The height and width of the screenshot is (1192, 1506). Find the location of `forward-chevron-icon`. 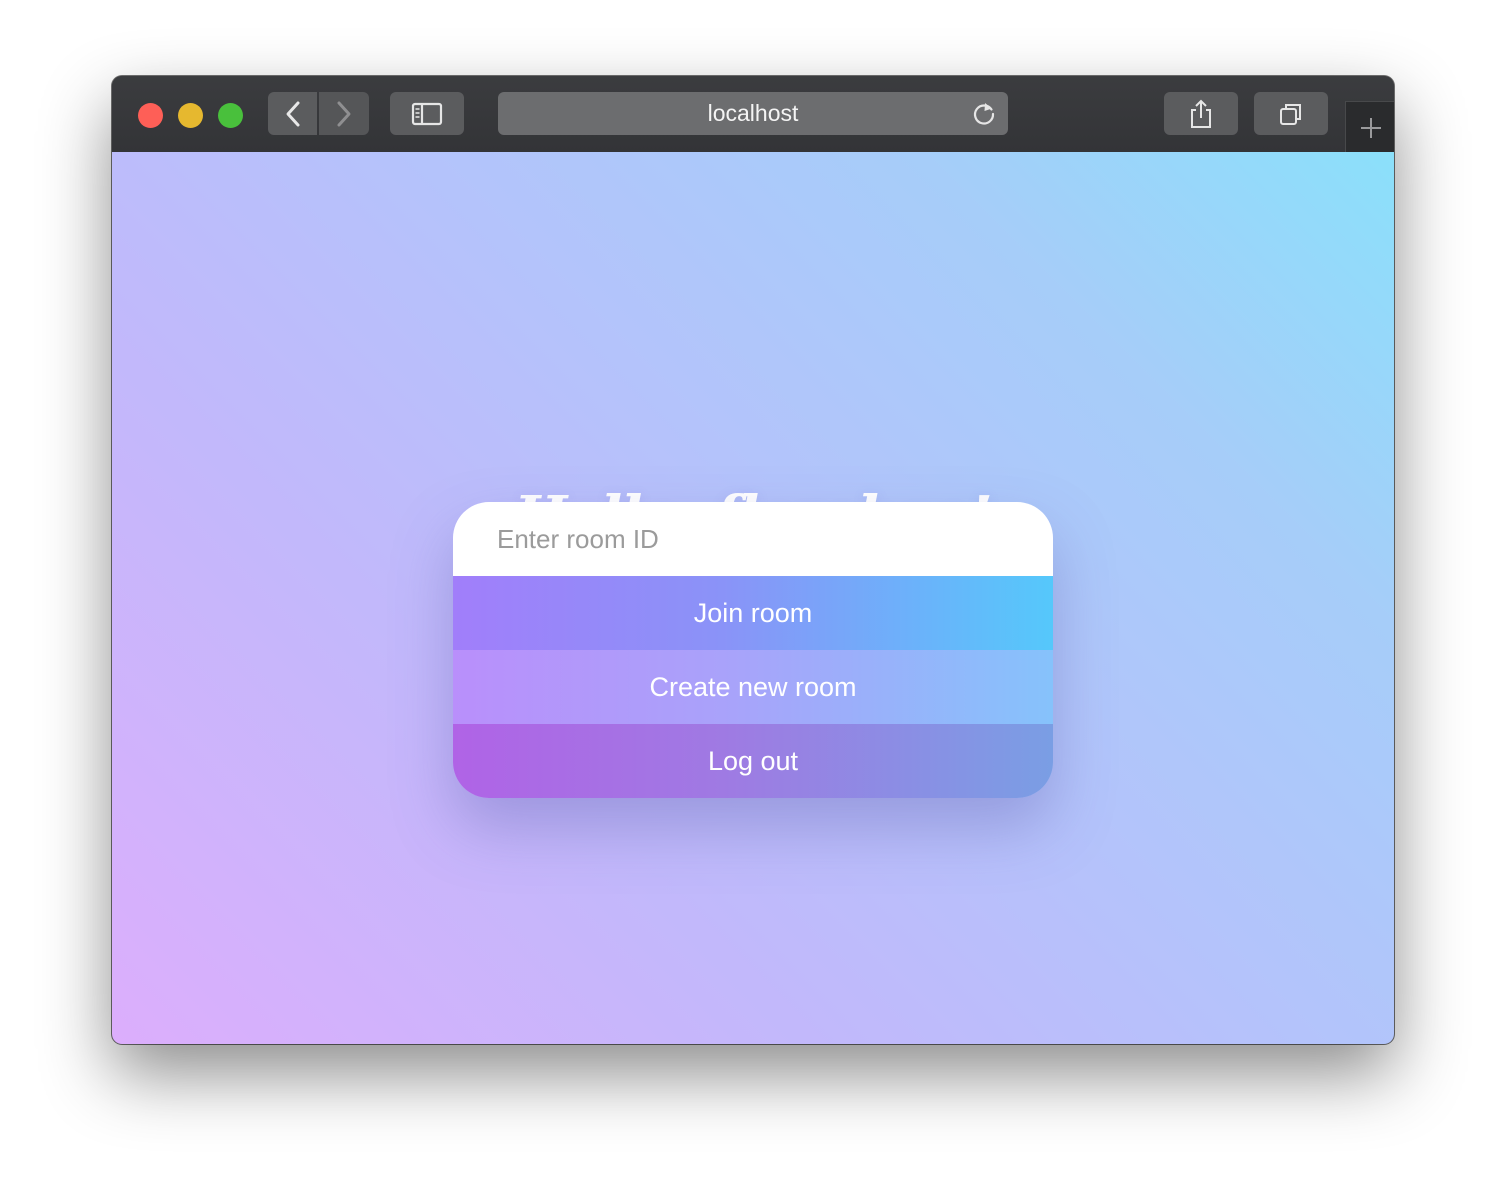

forward-chevron-icon is located at coordinates (344, 113).